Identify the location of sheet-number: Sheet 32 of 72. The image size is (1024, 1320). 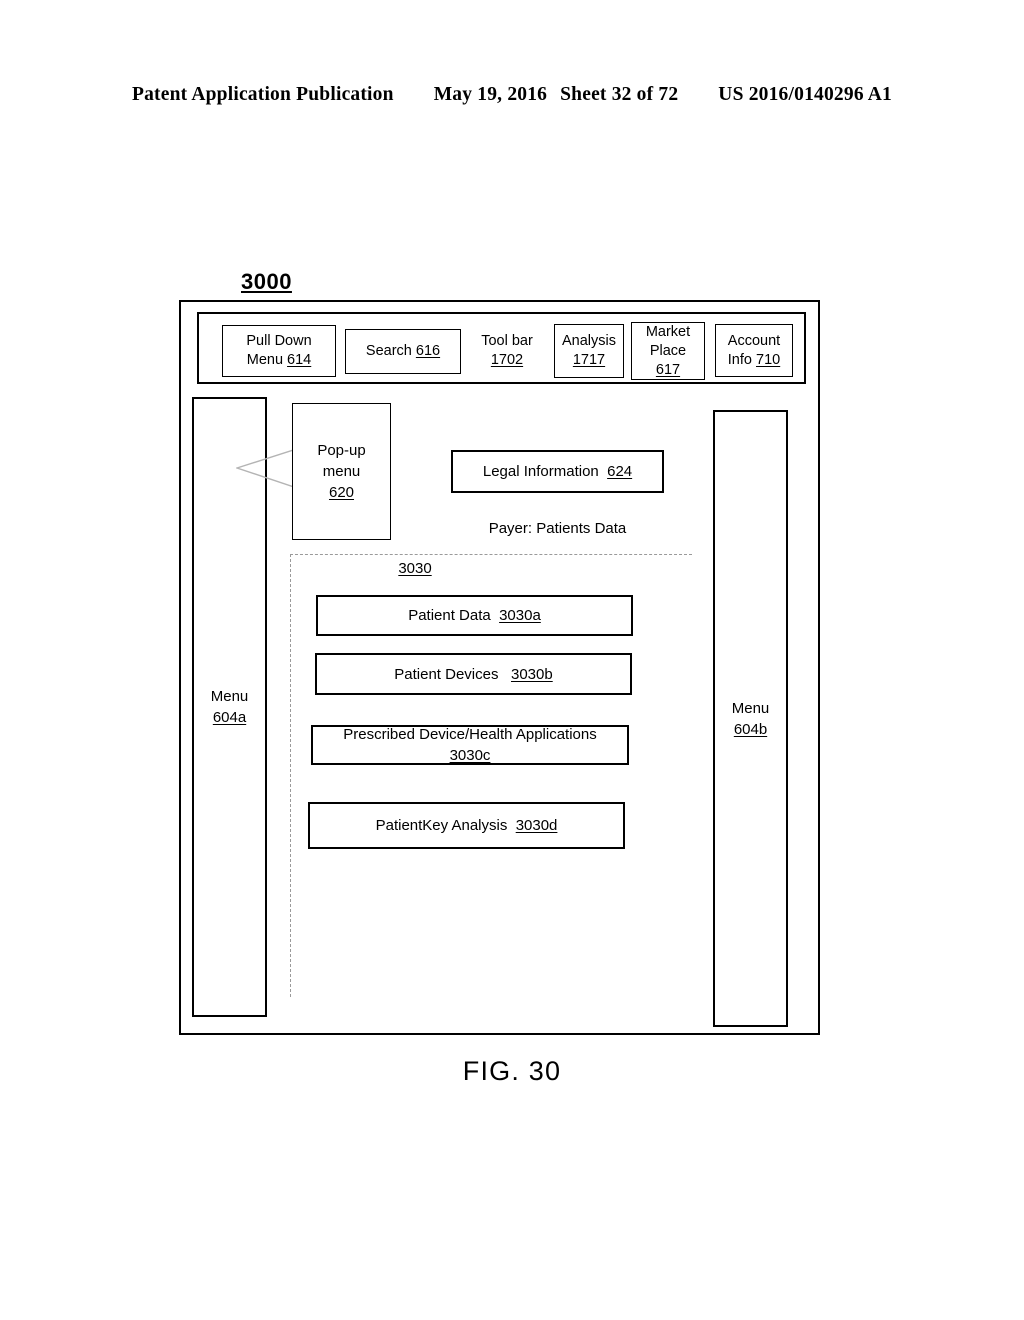
(619, 94).